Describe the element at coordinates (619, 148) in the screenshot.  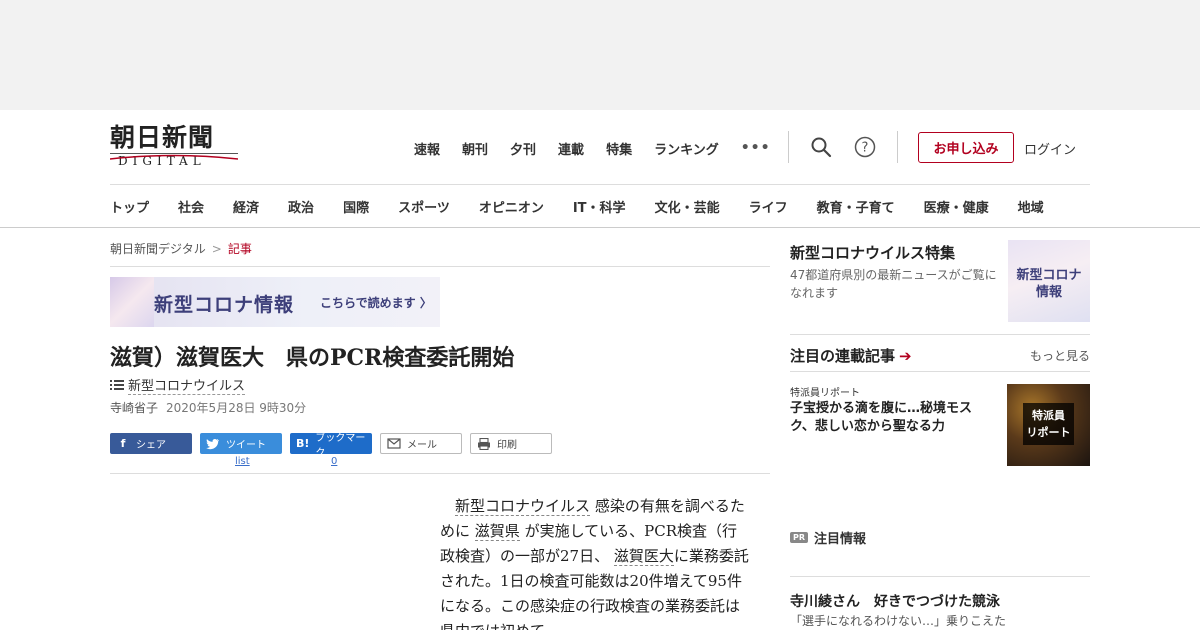
I see `topnav-features: 特集` at that location.